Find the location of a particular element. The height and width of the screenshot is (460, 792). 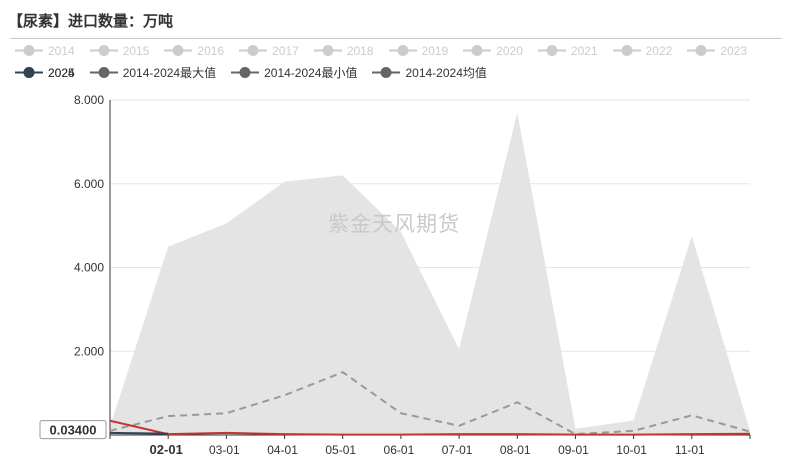

x-tick-label: 07-01 is located at coordinates (457, 450).